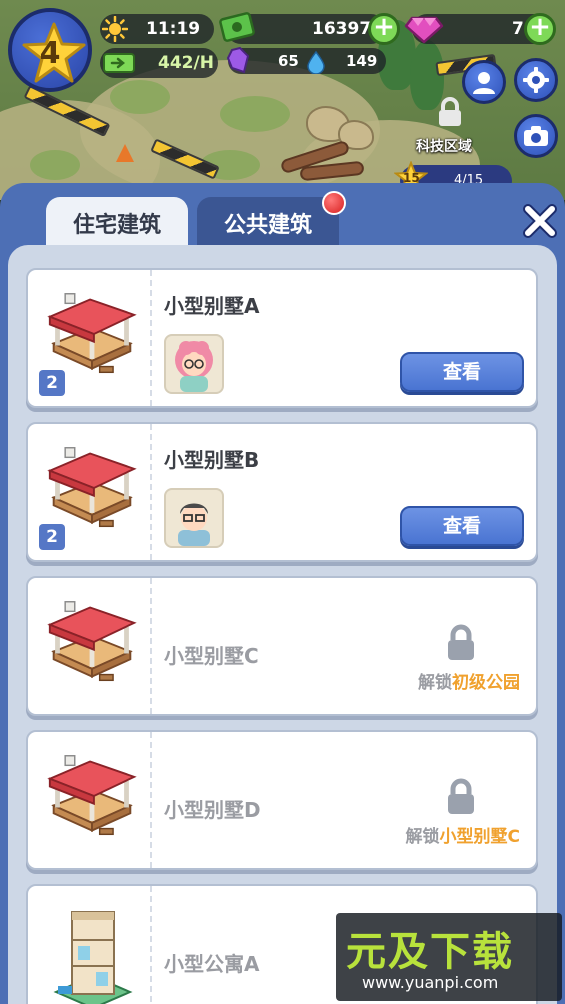 Image resolution: width=565 pixels, height=1004 pixels. Describe the element at coordinates (342, 29) in the screenshot. I see `cash-text: 16397` at that location.